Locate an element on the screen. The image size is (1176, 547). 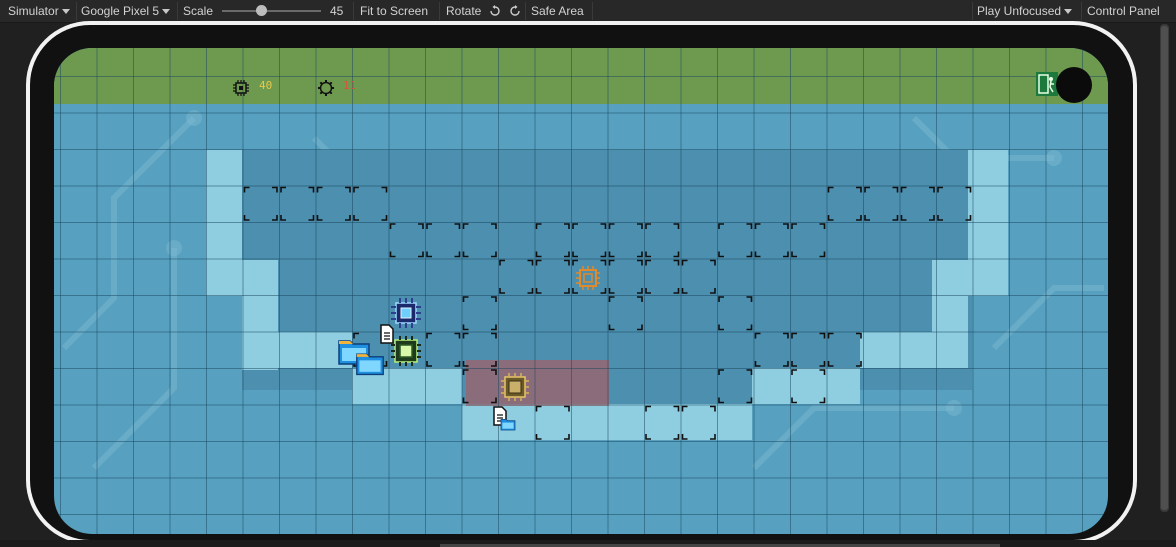
gold-chip-tower-icon is located at coordinates (515, 387).